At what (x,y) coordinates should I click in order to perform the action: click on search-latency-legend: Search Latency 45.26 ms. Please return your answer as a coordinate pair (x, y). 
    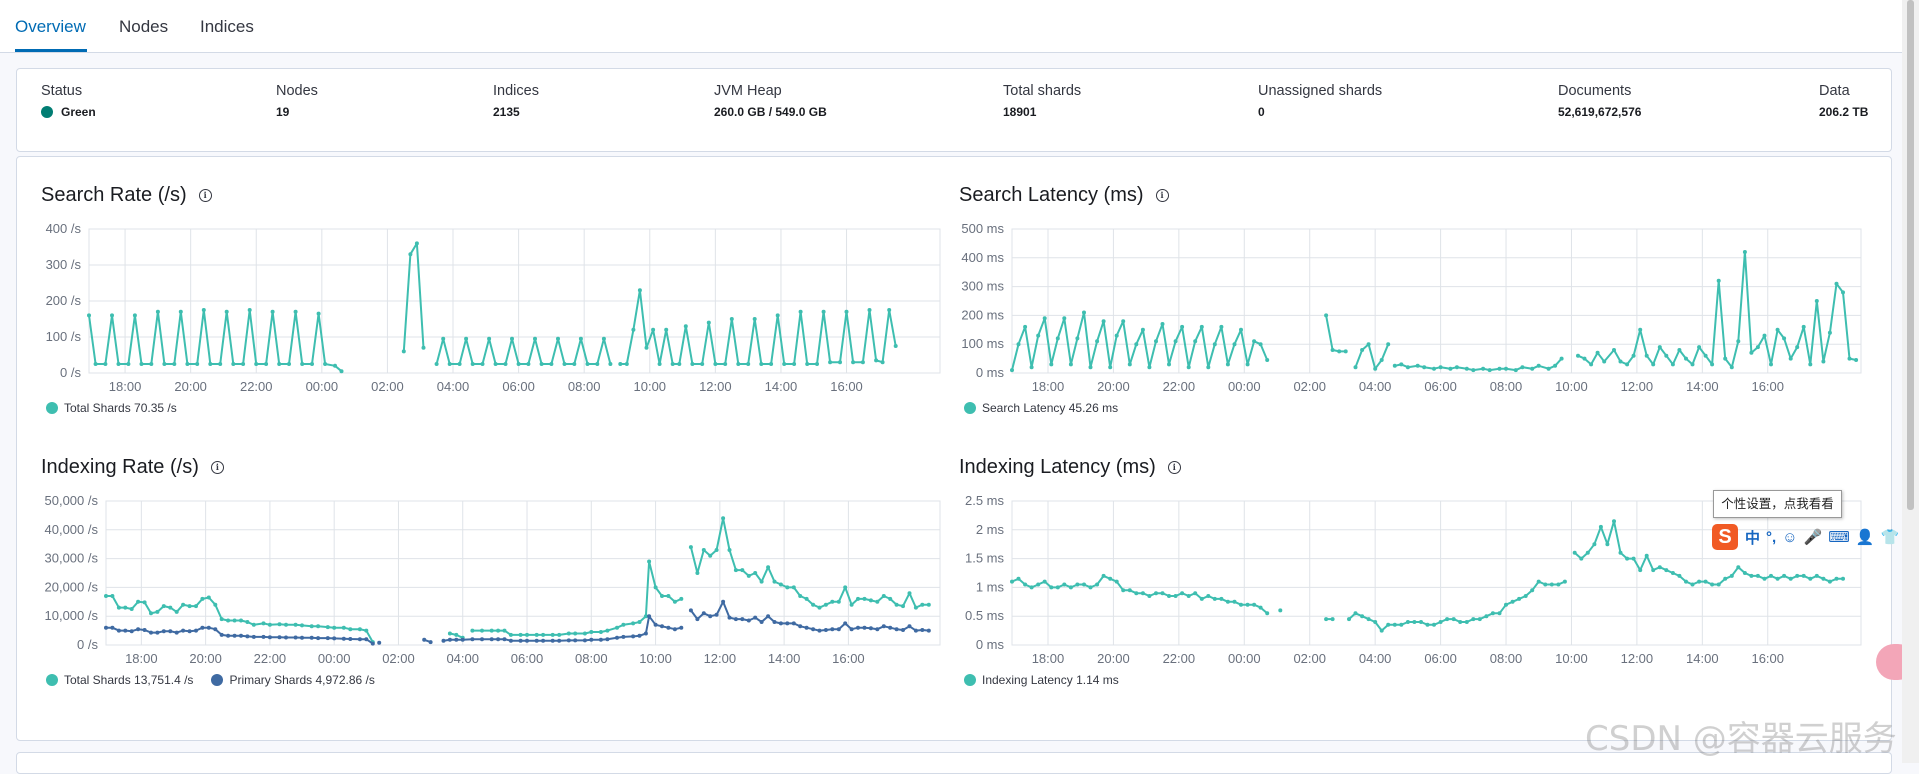
    Looking at the image, I should click on (1050, 408).